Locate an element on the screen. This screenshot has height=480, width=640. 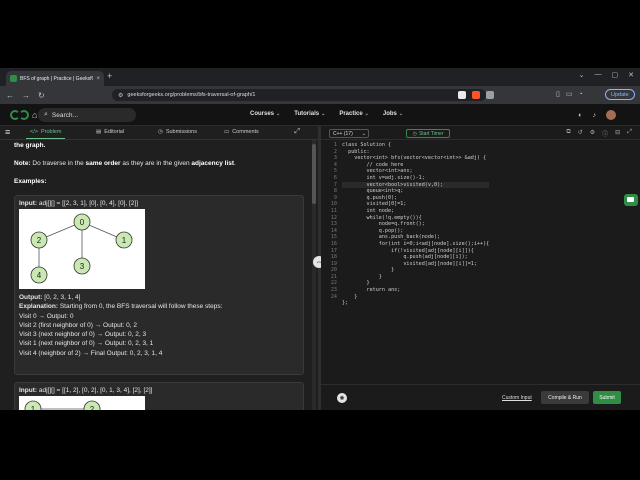
fullscreen-icon: ⤢ is located at coordinates (629, 133).